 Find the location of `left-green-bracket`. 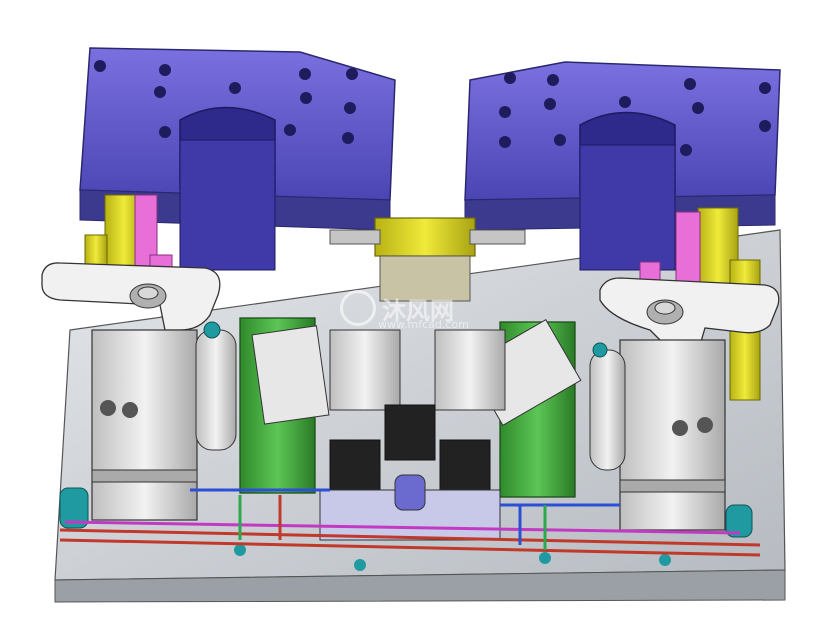

left-green-bracket is located at coordinates (284, 405).